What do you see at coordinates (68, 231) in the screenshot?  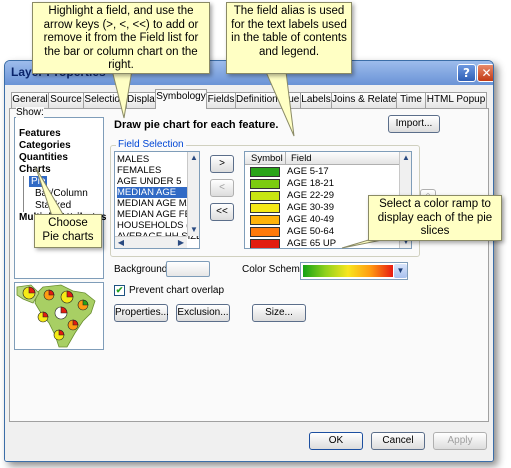 I see `callout-pie-charts: Choose Pie charts` at bounding box center [68, 231].